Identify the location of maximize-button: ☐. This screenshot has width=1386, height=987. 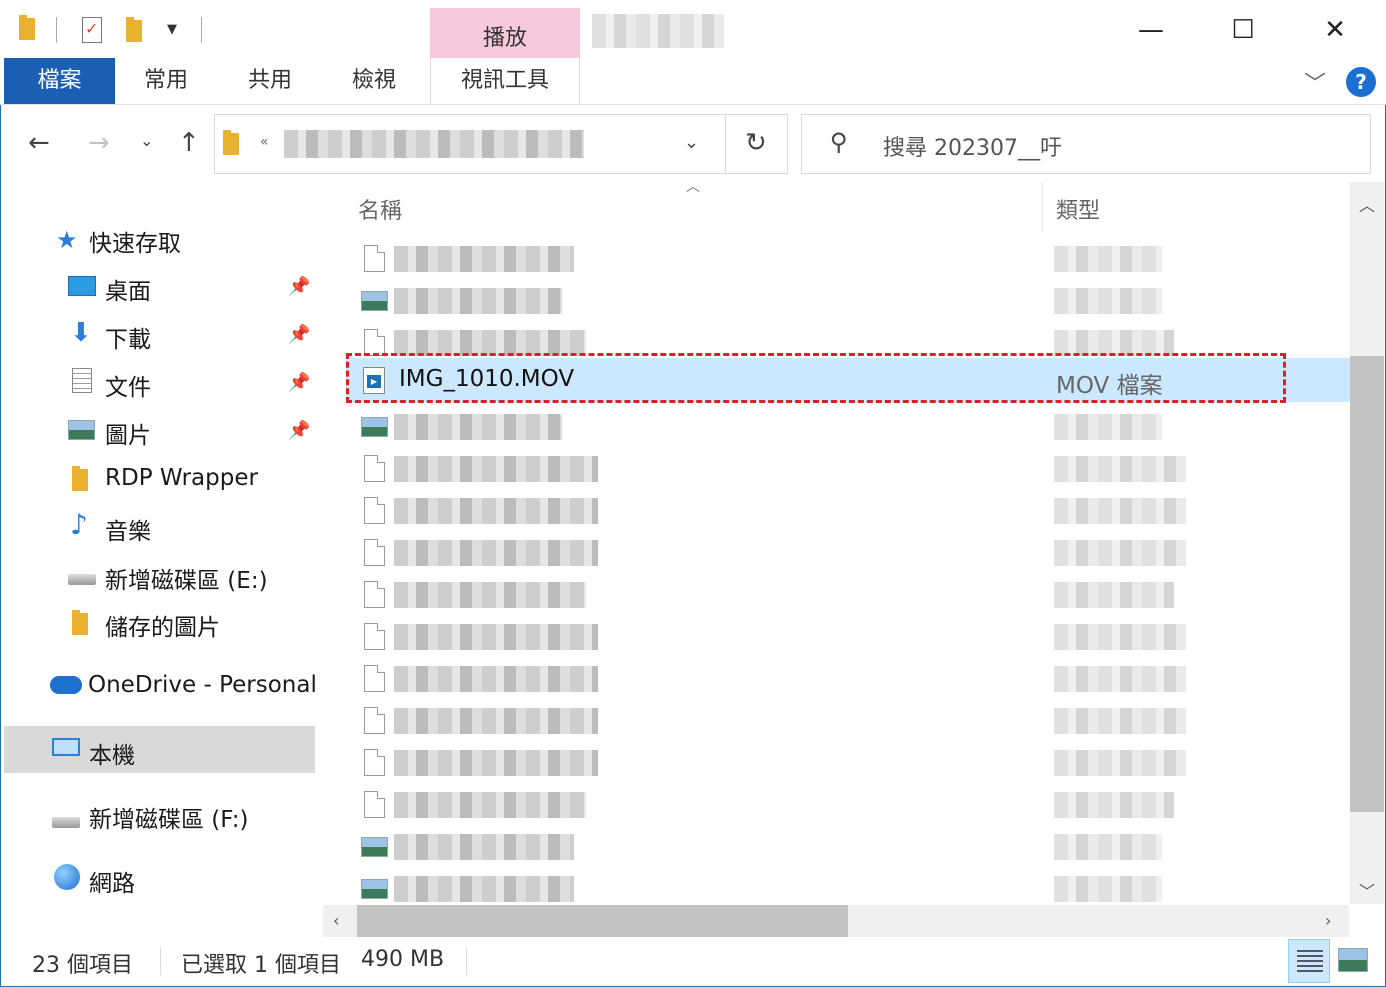
(1243, 30).